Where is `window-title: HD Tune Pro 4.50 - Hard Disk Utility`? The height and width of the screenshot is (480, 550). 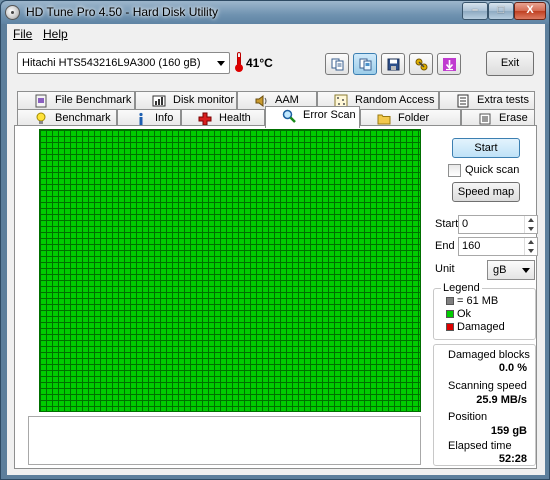
window-title: HD Tune Pro 4.50 - Hard Disk Utility is located at coordinates (122, 12).